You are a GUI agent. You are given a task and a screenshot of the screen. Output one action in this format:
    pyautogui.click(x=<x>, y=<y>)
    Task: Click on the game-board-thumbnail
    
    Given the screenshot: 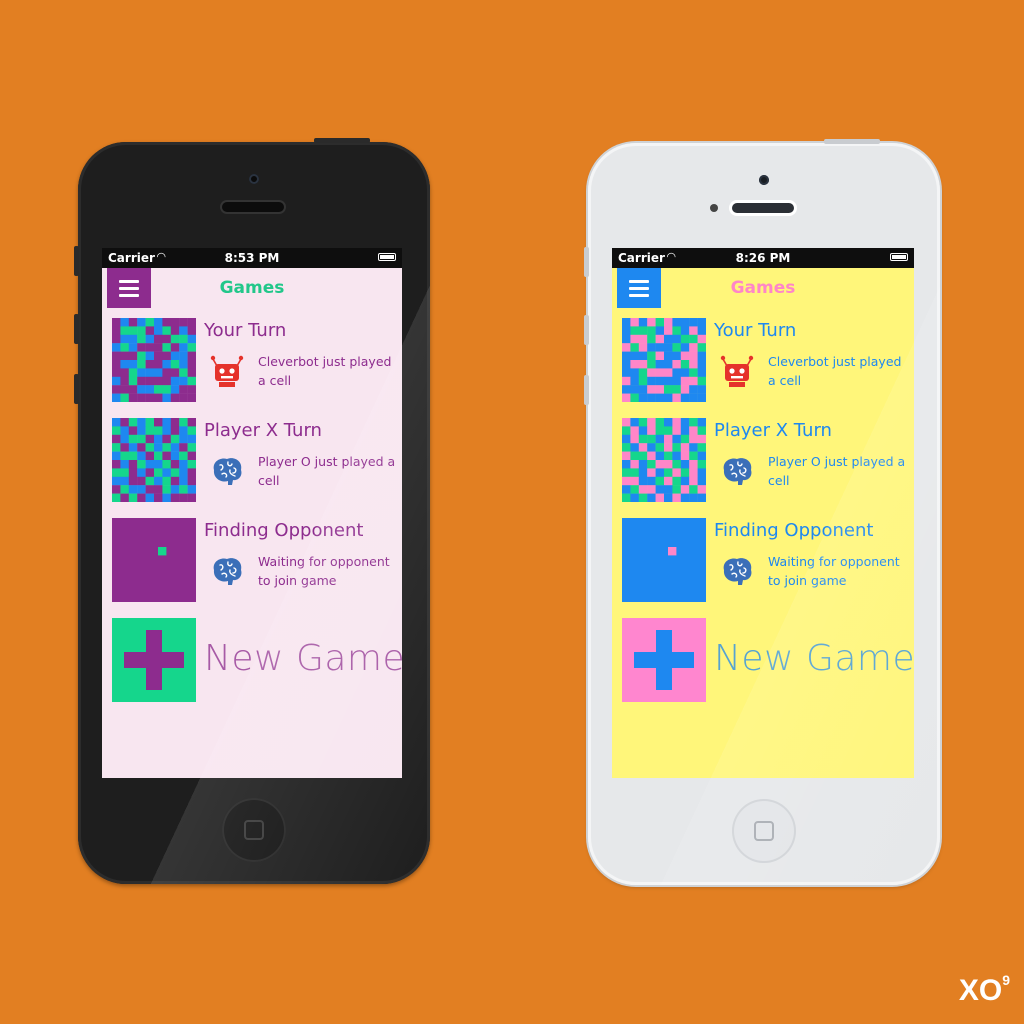 What is the action you would take?
    pyautogui.click(x=664, y=560)
    